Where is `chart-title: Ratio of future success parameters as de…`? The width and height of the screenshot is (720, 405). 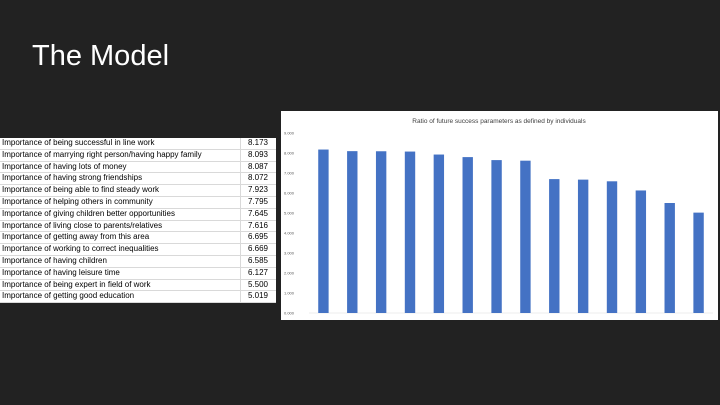
chart-title: Ratio of future success parameters as de… is located at coordinates (499, 121).